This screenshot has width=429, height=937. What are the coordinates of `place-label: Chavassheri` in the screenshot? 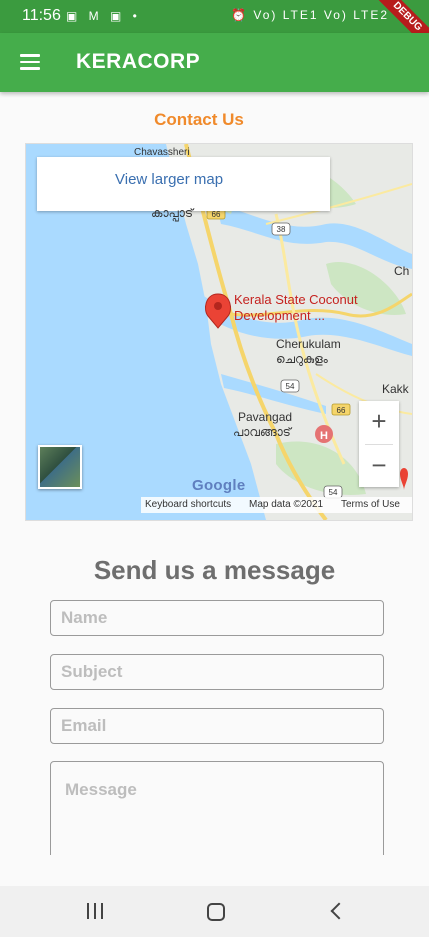 It's located at (162, 152).